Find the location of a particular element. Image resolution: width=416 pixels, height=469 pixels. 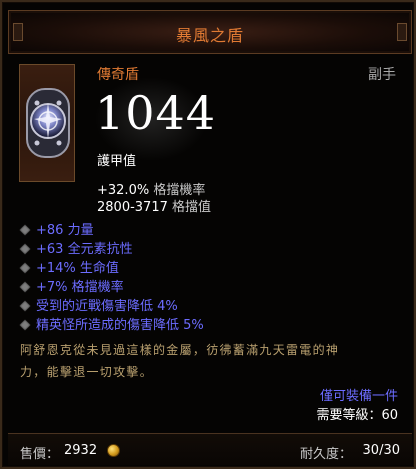

block-amount-value: 2800-3717 is located at coordinates (132, 207).